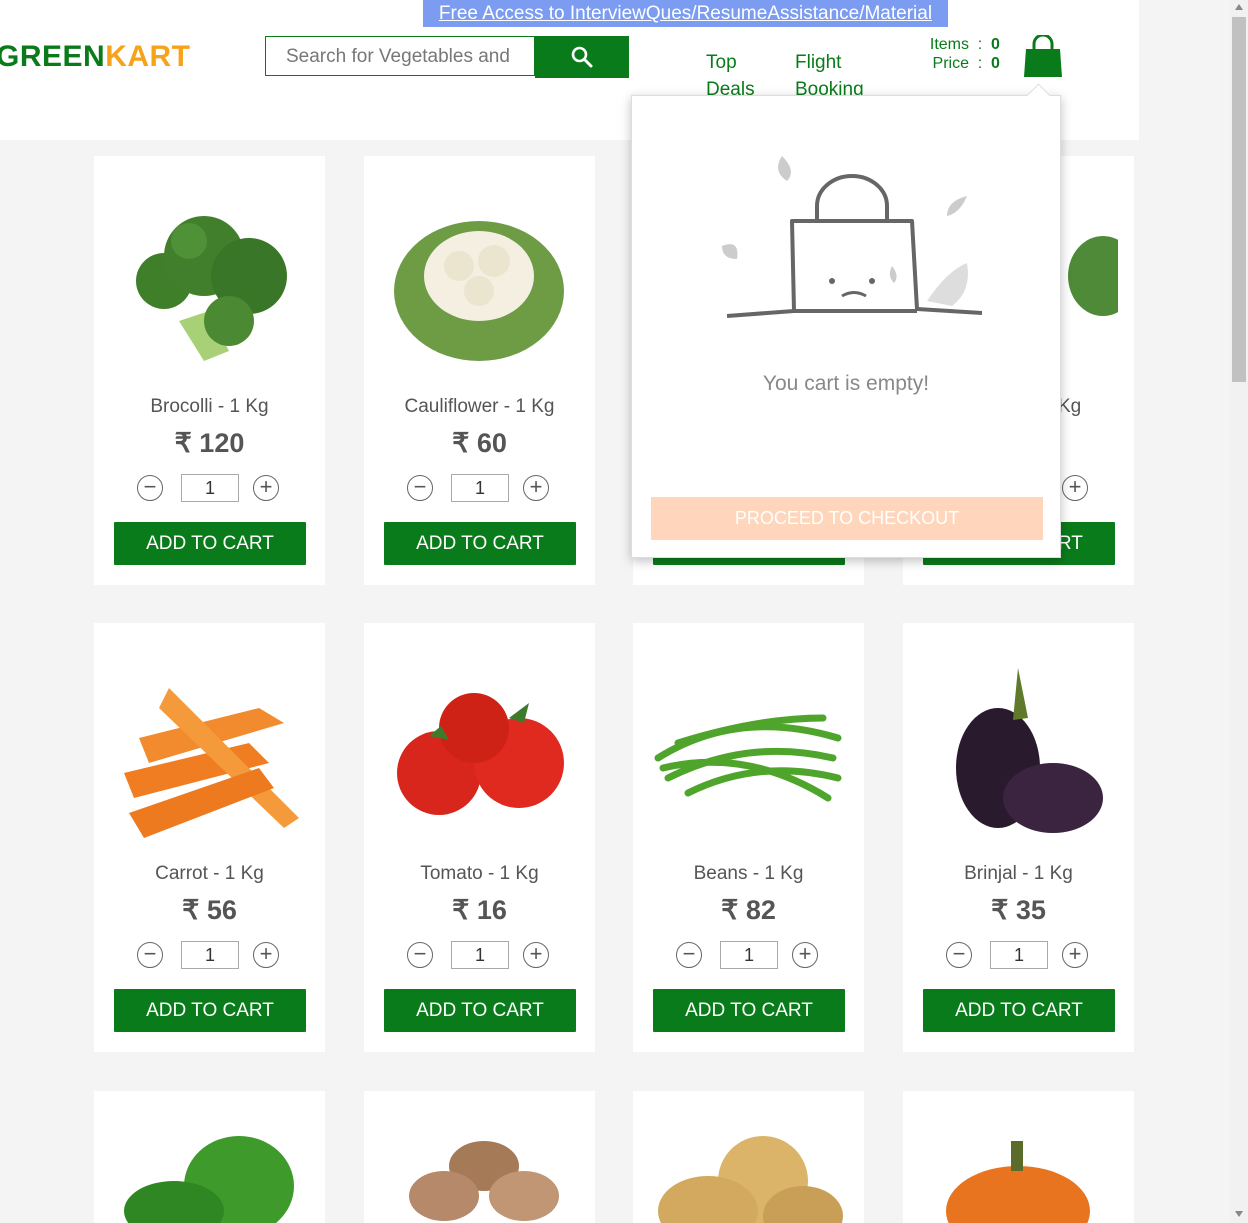 The height and width of the screenshot is (1223, 1248). I want to click on nav-top-deals-line1: Top, so click(721, 62).